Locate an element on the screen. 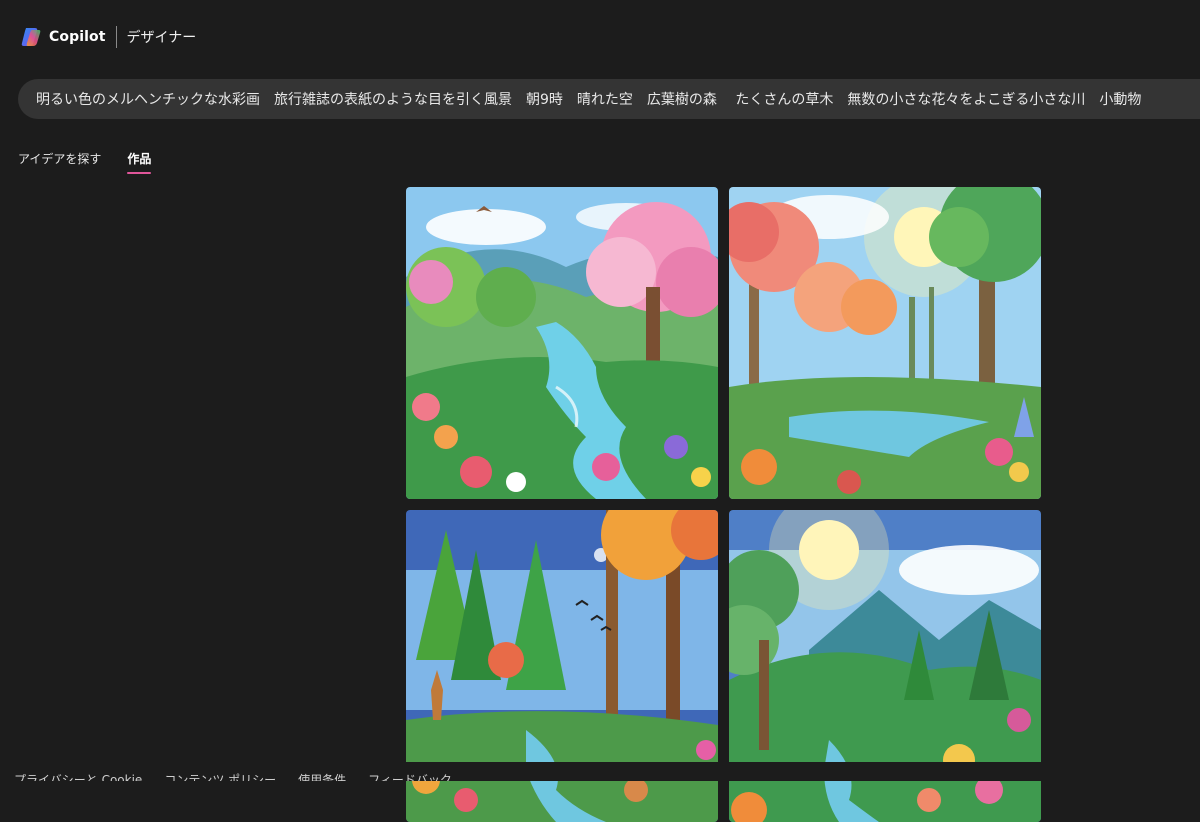  image-forest-sunburst-stream is located at coordinates (885, 343).